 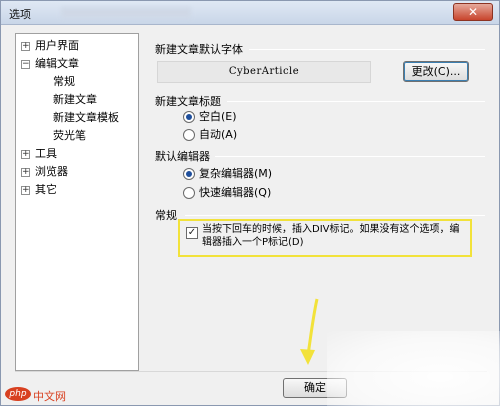 I want to click on radio-label: 复杂编辑器(M), so click(x=236, y=173).